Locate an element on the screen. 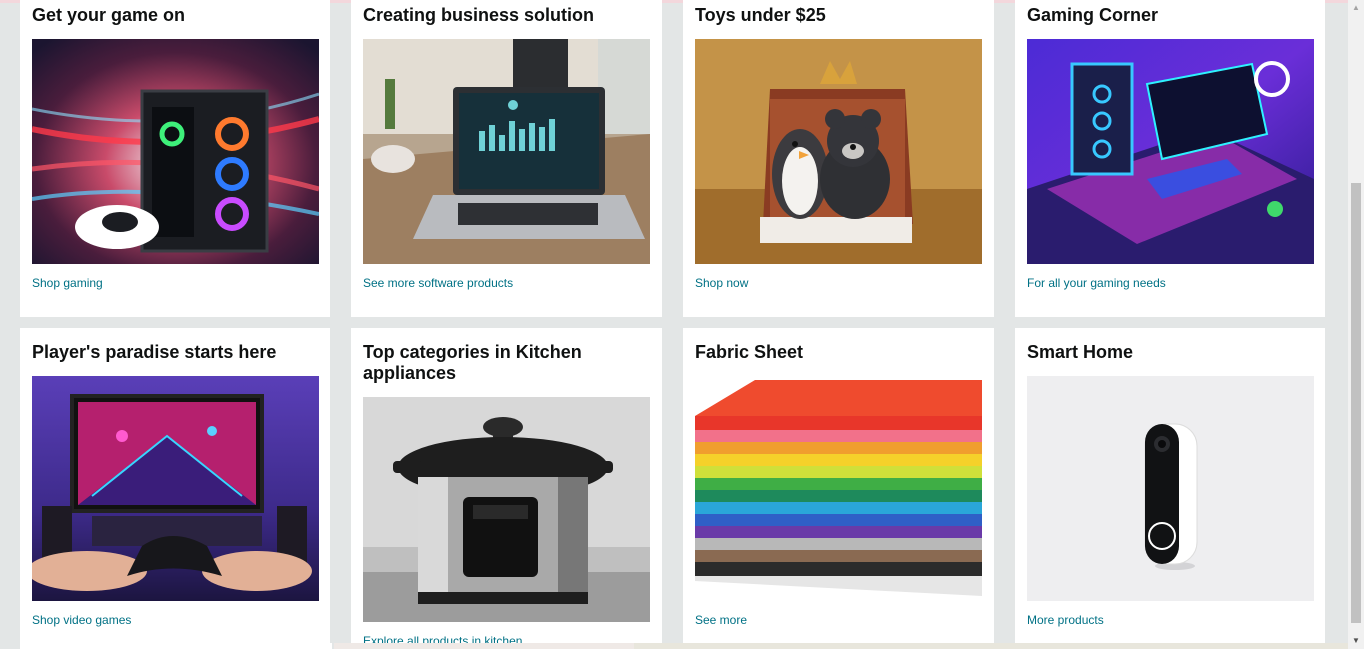 This screenshot has width=1364, height=649. card-title: Top categories in Kitchen appliances is located at coordinates (472, 362).